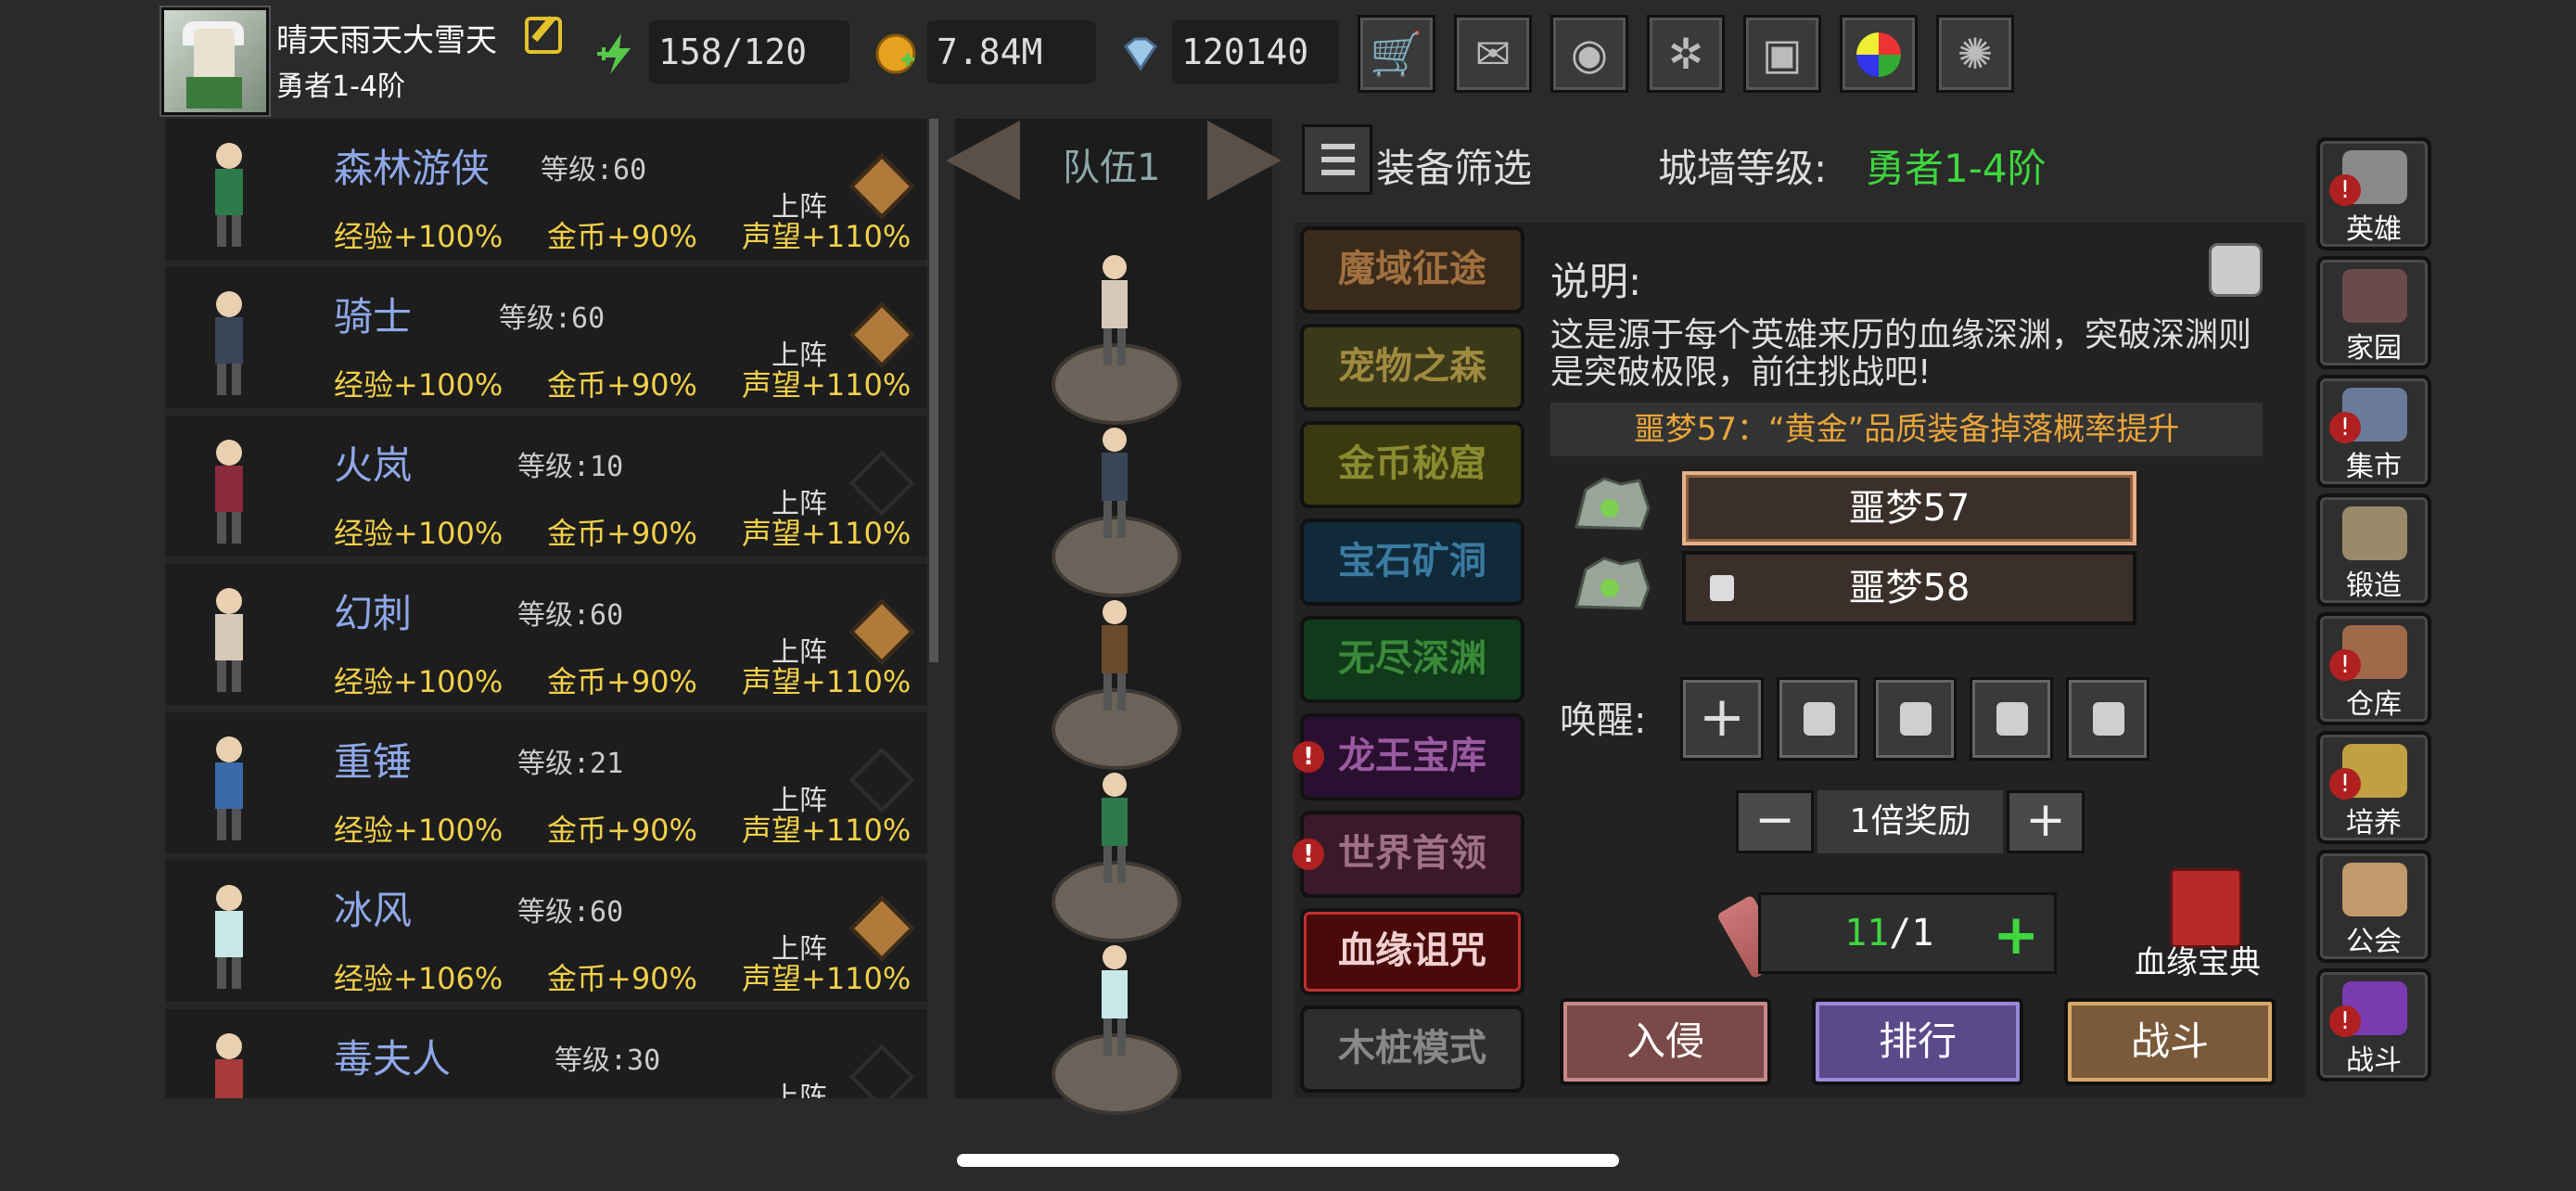 The width and height of the screenshot is (2576, 1191). Describe the element at coordinates (1722, 719) in the screenshot. I see `awaken-add-slot: +` at that location.